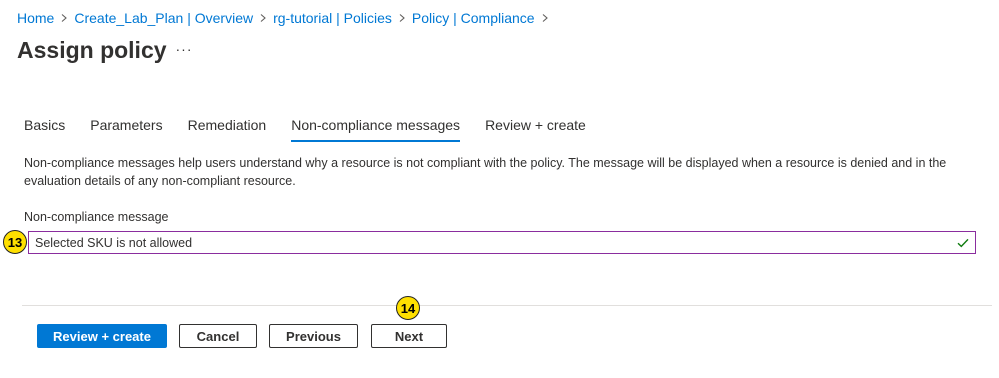 This screenshot has height=378, width=999. I want to click on review-create-button: Review + create, so click(102, 336).